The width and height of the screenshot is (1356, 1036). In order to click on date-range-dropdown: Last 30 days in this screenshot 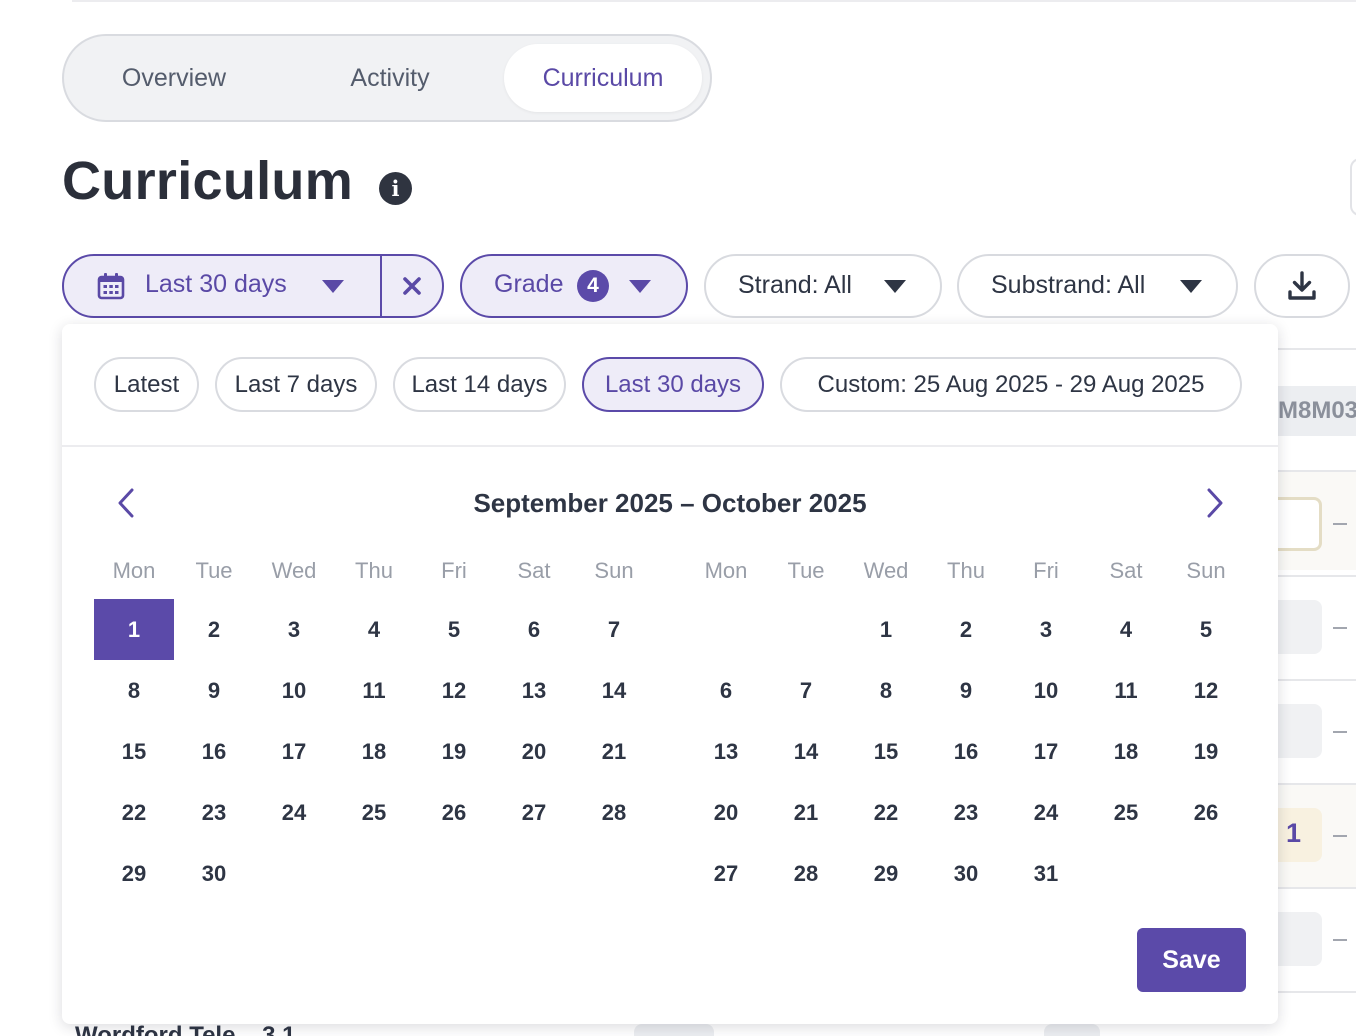, I will do `click(222, 286)`.